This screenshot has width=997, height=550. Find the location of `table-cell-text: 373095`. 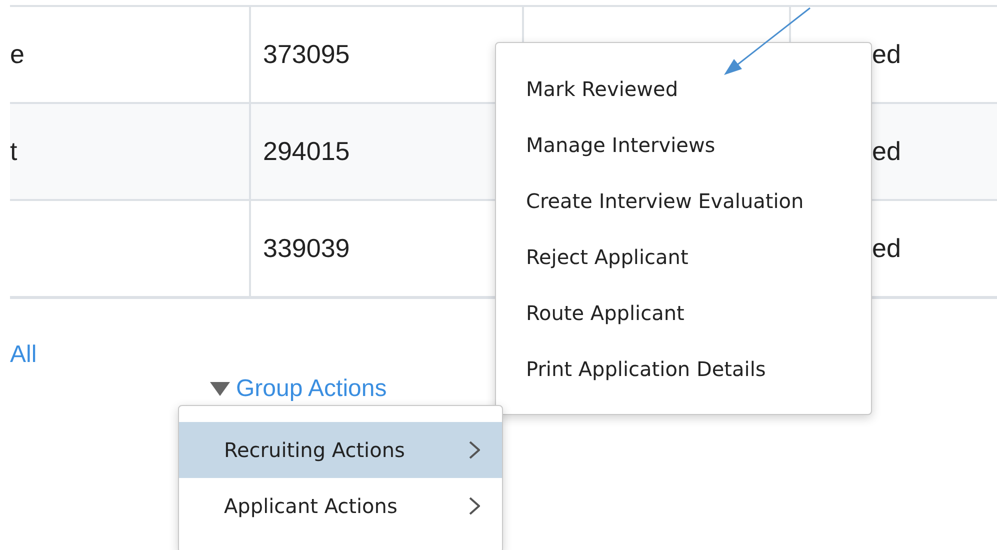

table-cell-text: 373095 is located at coordinates (306, 54).